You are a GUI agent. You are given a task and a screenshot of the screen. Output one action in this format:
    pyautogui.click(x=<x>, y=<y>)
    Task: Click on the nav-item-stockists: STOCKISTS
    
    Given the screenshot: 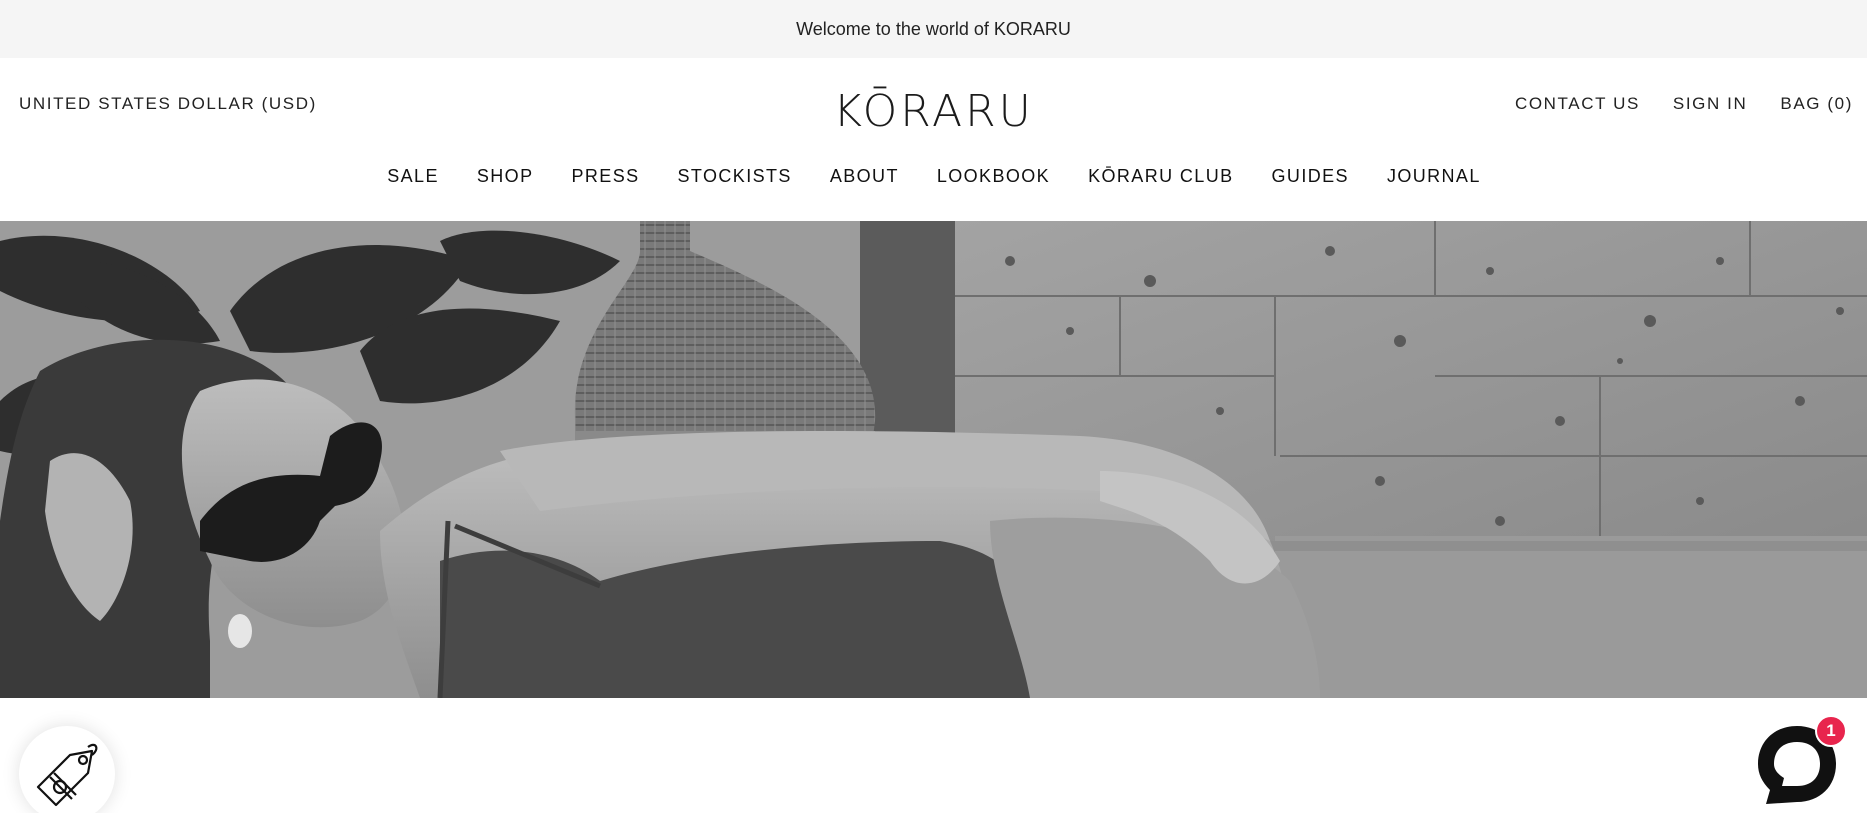 What is the action you would take?
    pyautogui.click(x=734, y=176)
    